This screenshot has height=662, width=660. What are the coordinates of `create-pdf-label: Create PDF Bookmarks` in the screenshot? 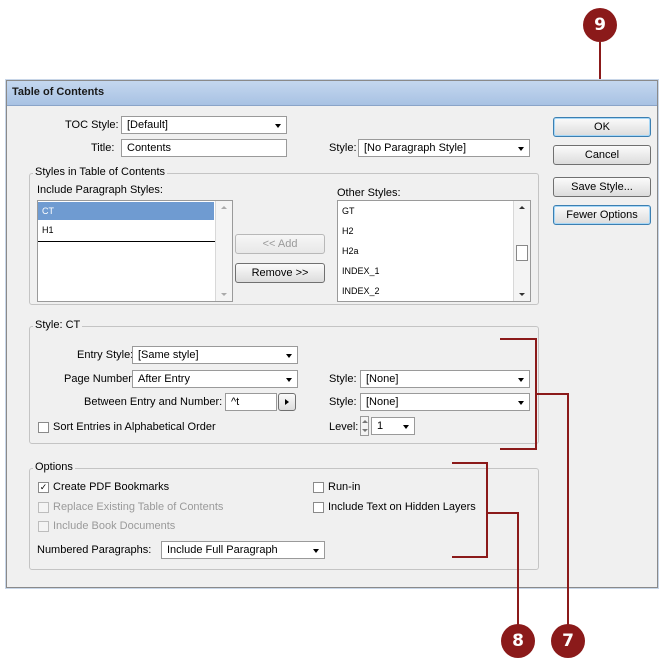 It's located at (111, 487).